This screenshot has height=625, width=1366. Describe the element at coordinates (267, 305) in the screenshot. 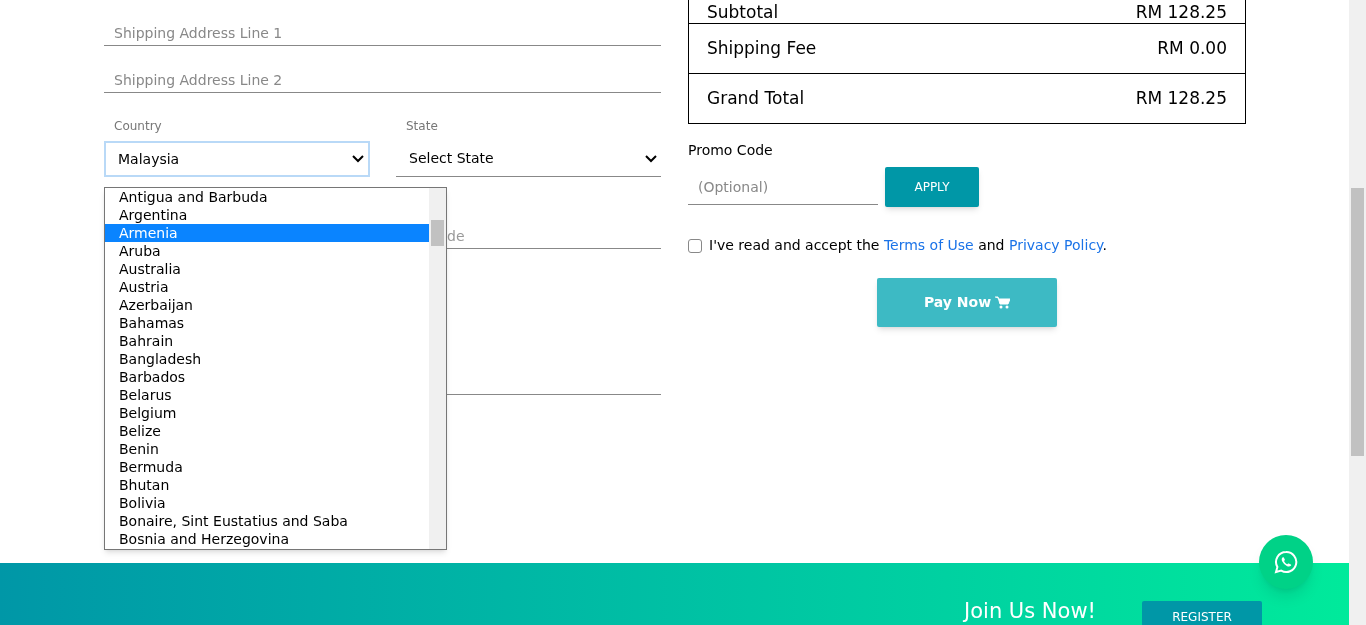

I see `country-option: Azerbaijan` at that location.